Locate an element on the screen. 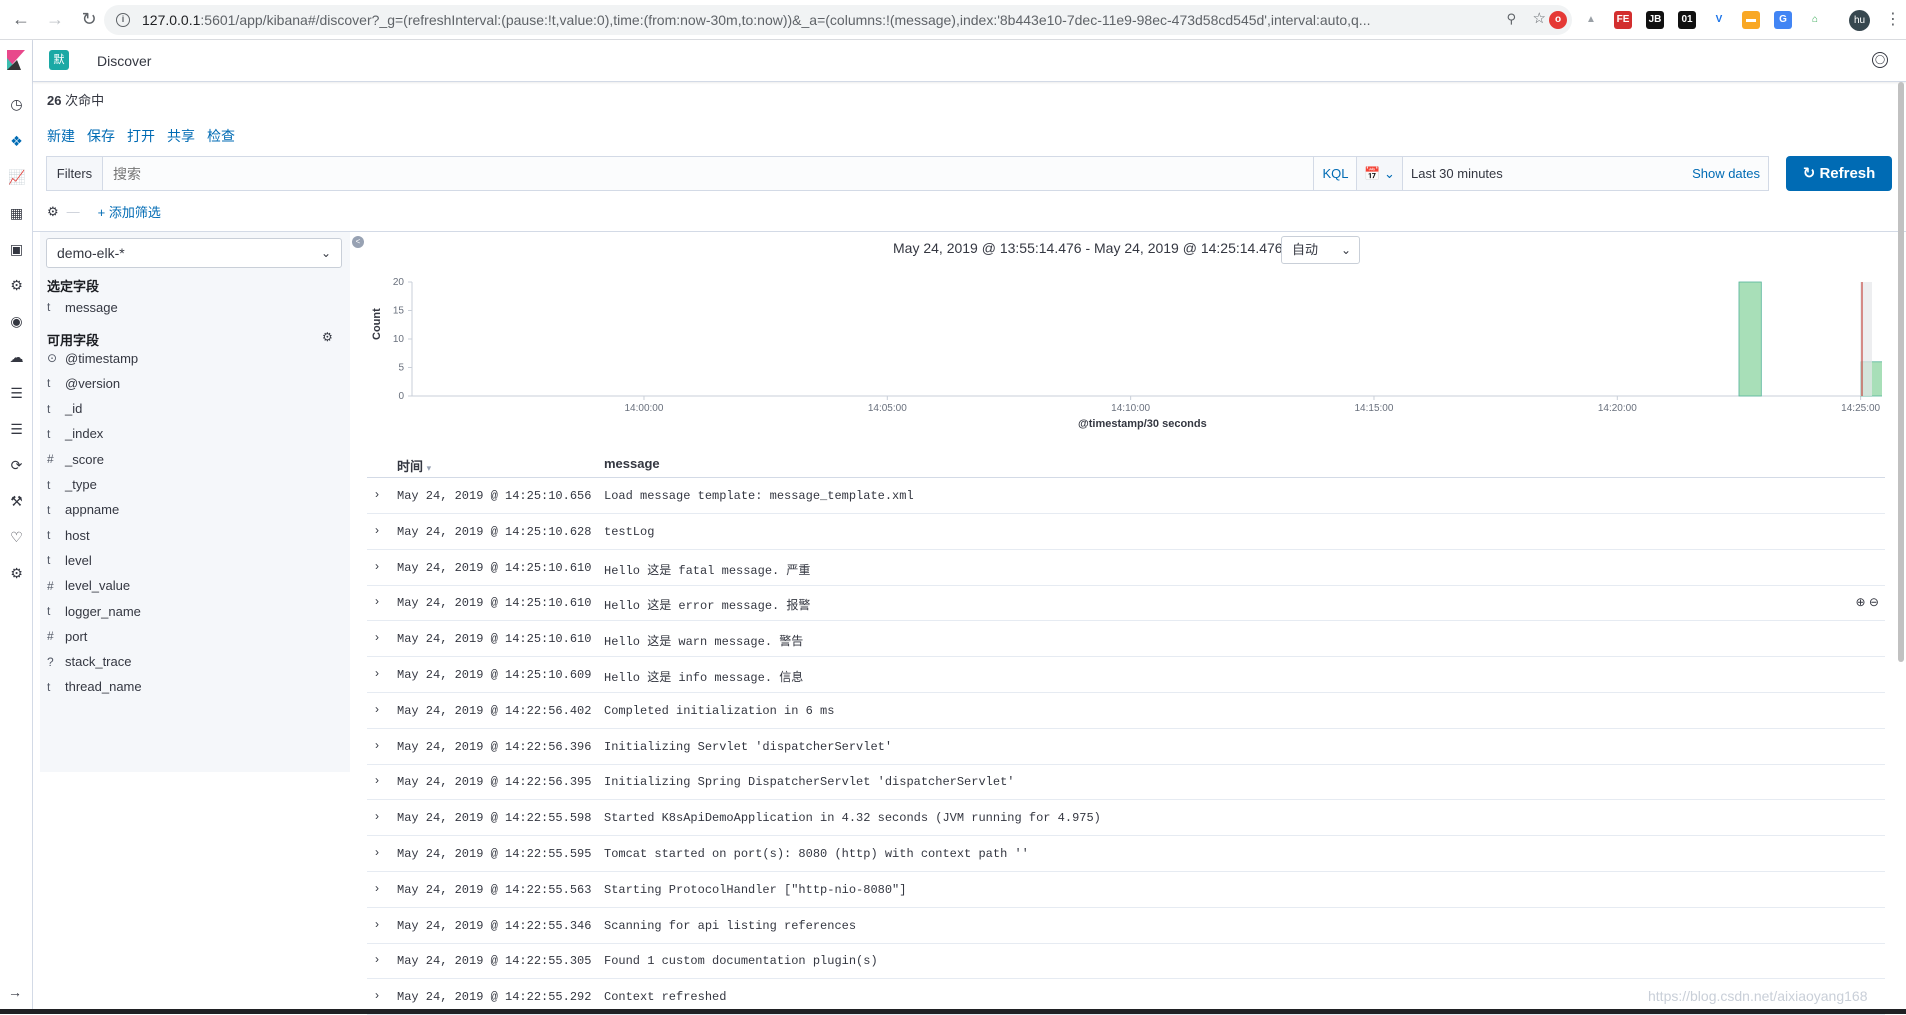 Image resolution: width=1906 pixels, height=1015 pixels. expand-nav-icon: → is located at coordinates (15, 992).